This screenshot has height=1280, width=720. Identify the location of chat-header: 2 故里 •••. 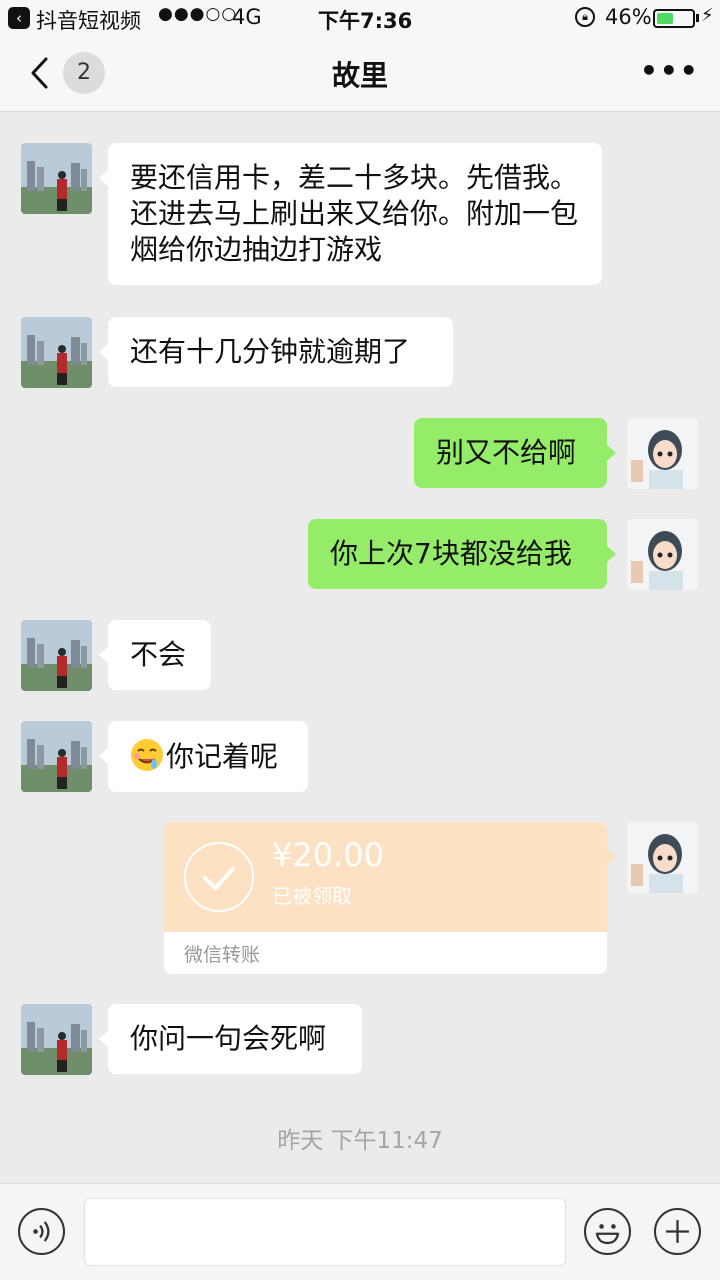
(360, 74).